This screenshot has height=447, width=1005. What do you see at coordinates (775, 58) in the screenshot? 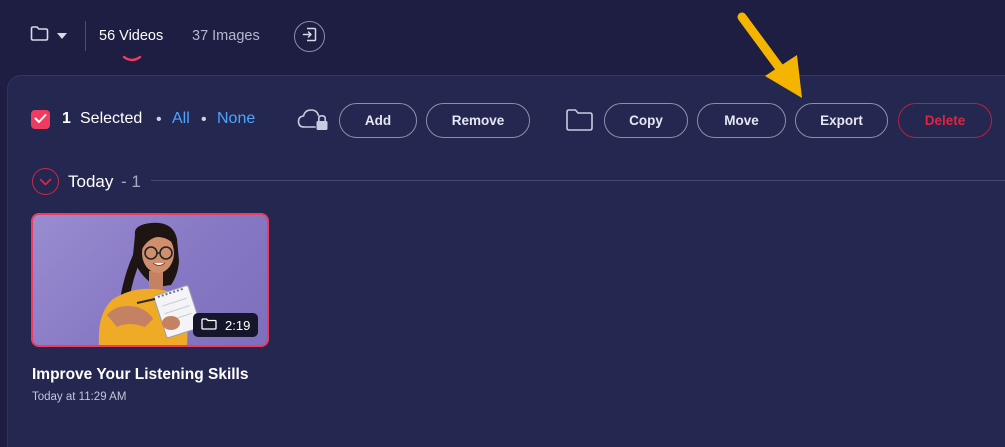
I see `arrow-annotation-icon` at bounding box center [775, 58].